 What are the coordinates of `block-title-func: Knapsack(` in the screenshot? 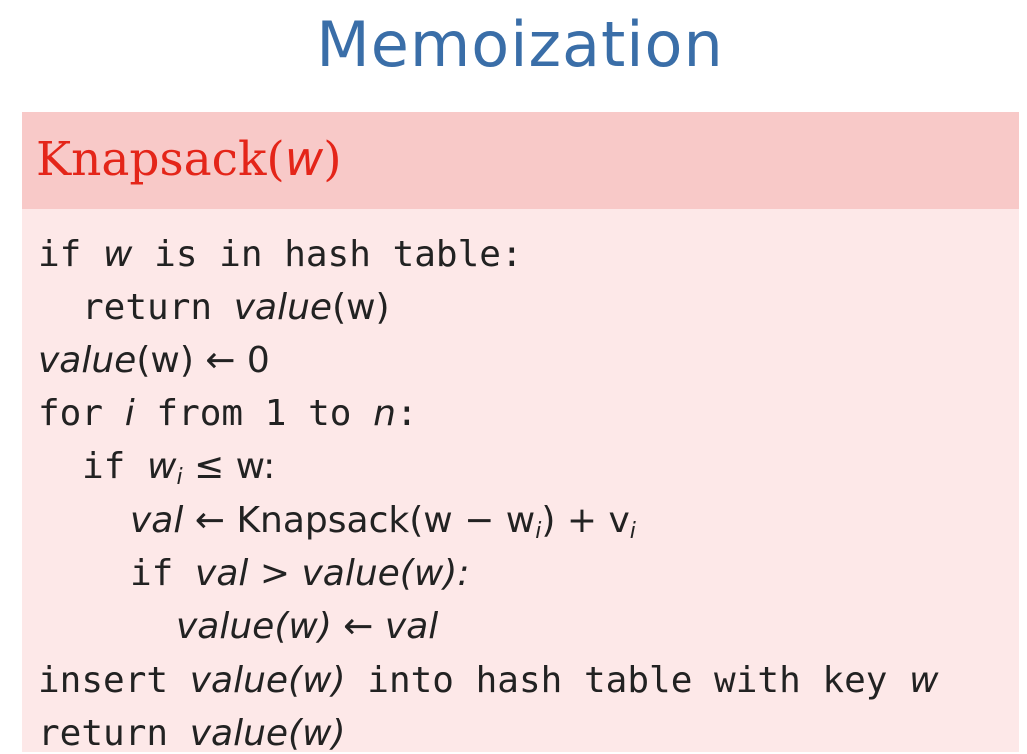 It's located at (160, 159).